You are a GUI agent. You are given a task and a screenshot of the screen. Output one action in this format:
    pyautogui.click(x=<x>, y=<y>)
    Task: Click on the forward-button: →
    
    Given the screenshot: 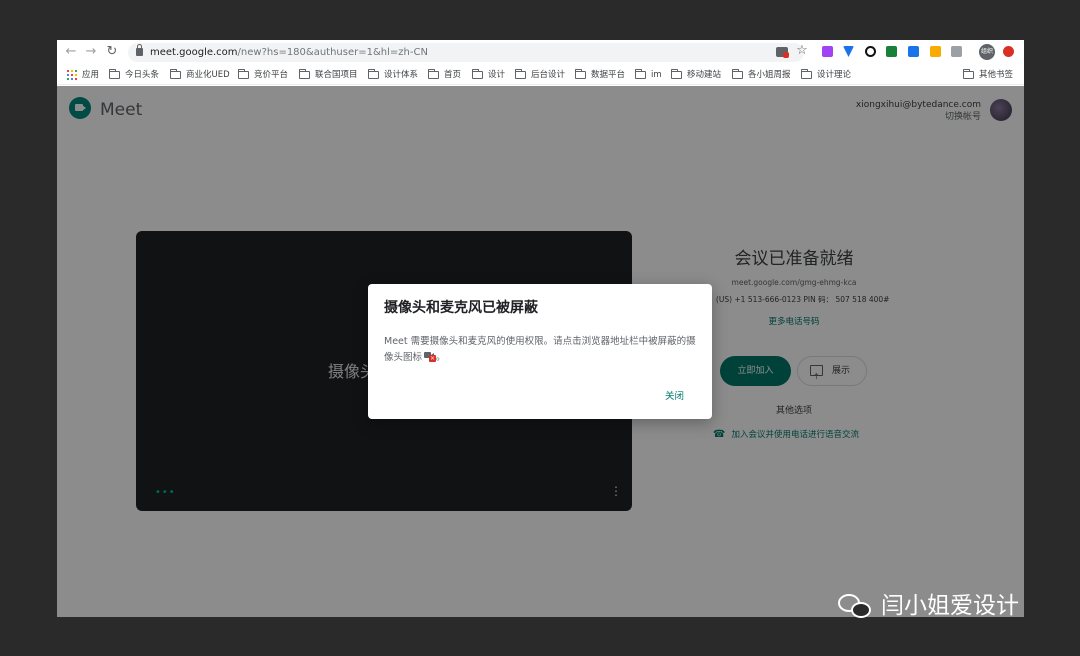 What is the action you would take?
    pyautogui.click(x=91, y=52)
    